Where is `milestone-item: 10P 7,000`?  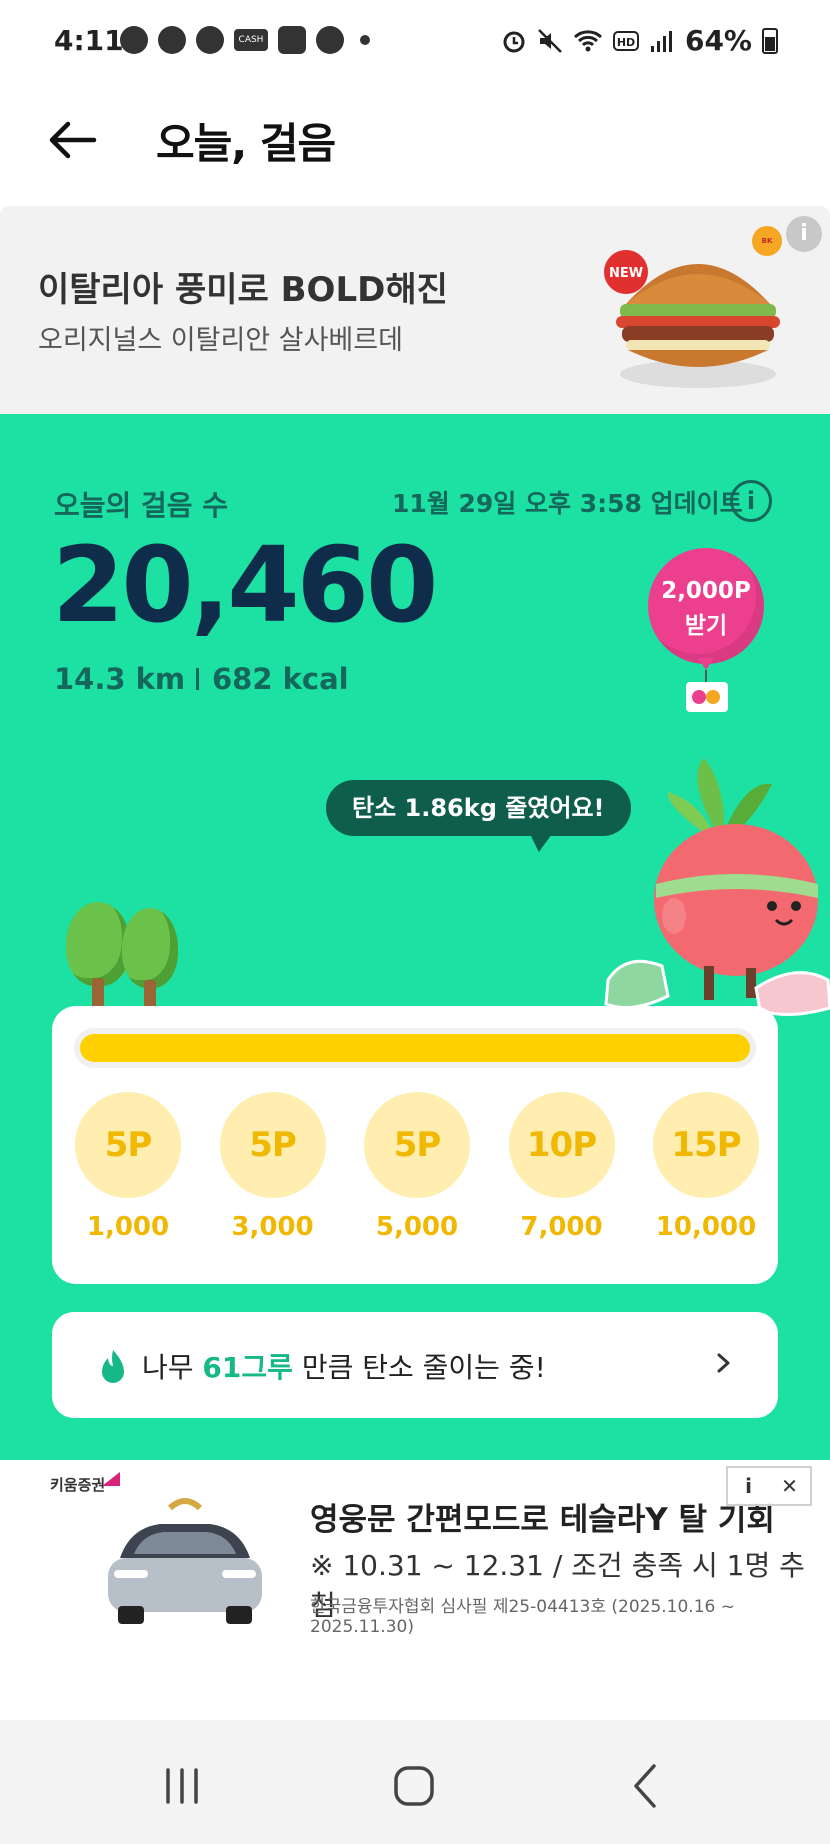 milestone-item: 10P 7,000 is located at coordinates (562, 1167).